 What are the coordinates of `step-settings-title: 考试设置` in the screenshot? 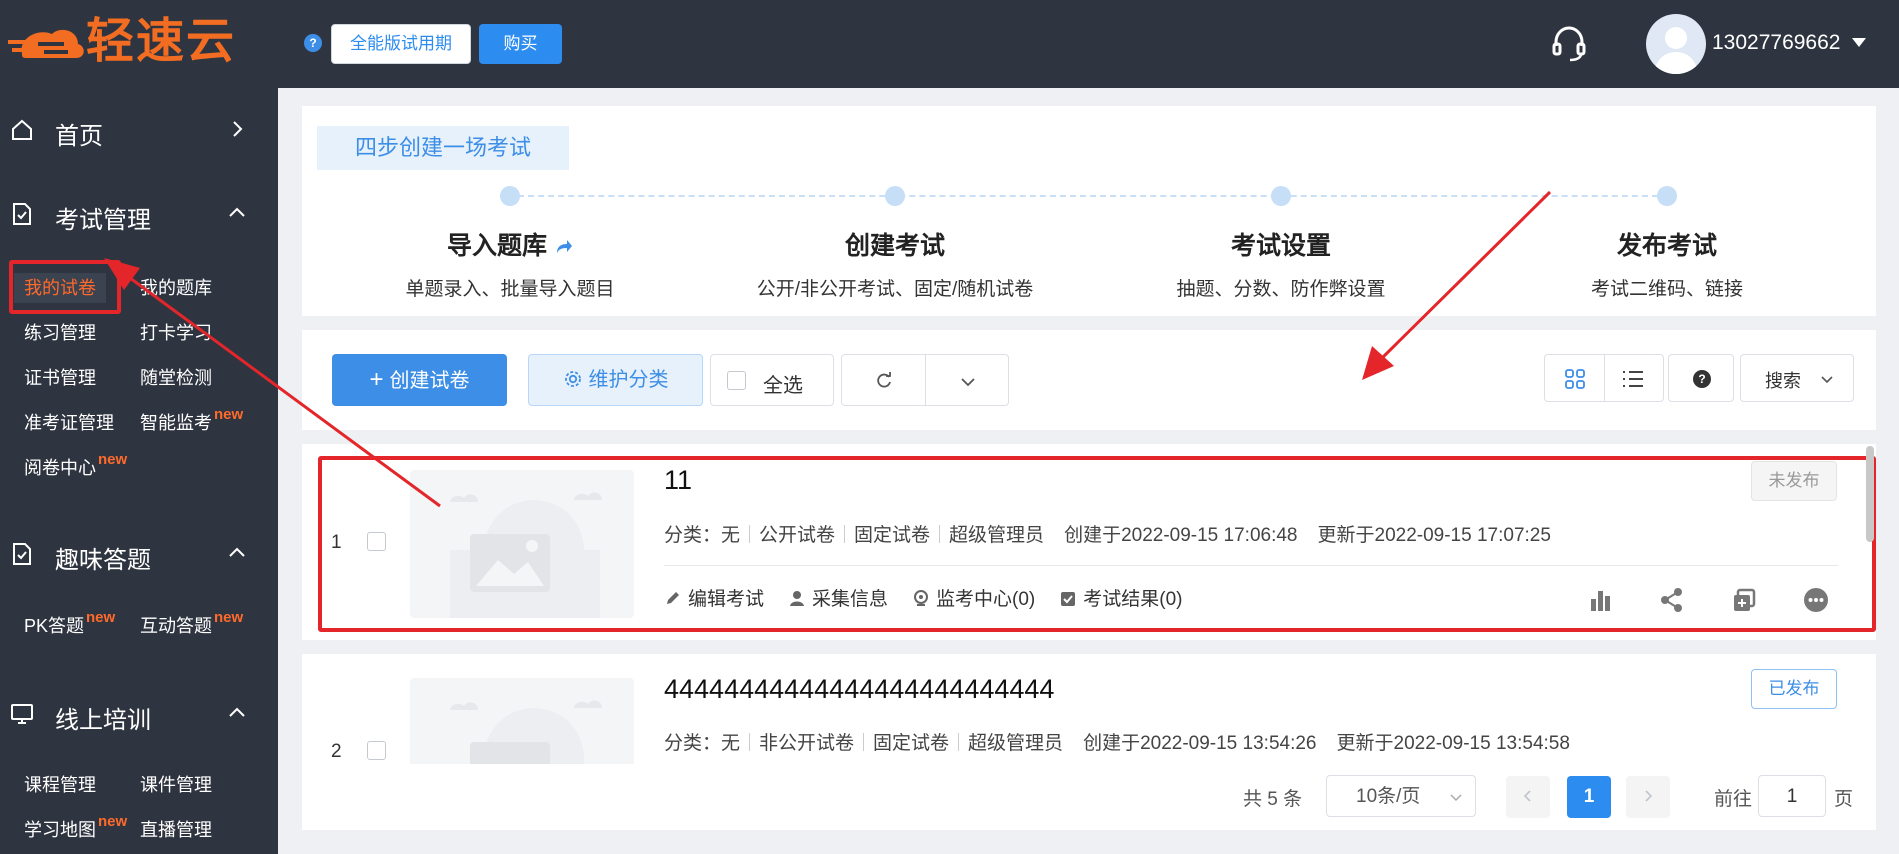 It's located at (1280, 246).